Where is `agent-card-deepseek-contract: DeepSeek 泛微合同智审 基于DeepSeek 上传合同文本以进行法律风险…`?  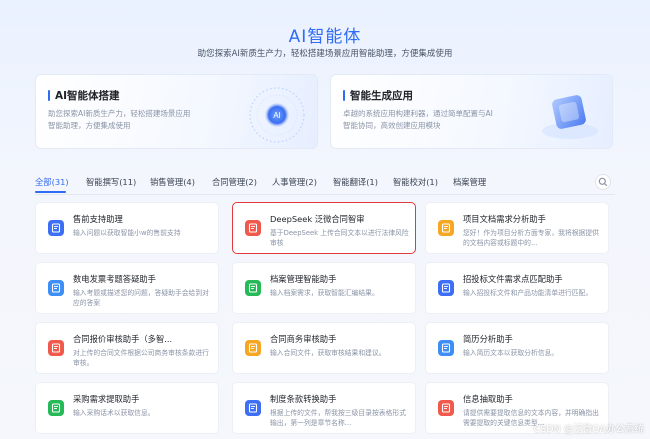
agent-card-deepseek-contract: DeepSeek 泛微合同智审 基于DeepSeek 上传合同文本以进行法律风险… is located at coordinates (324, 228).